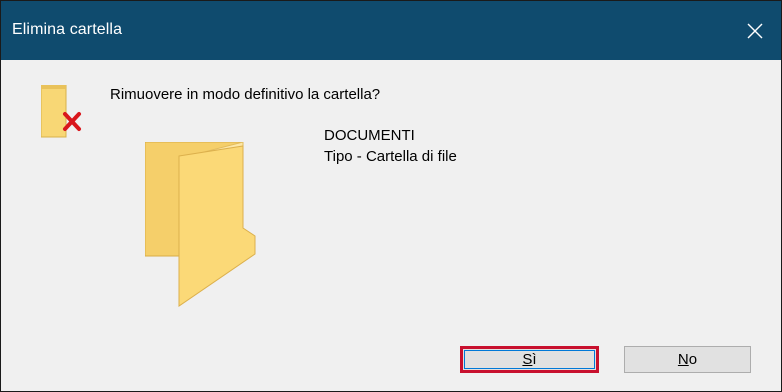 Image resolution: width=782 pixels, height=392 pixels. I want to click on folder-delete-icon, so click(63, 116).